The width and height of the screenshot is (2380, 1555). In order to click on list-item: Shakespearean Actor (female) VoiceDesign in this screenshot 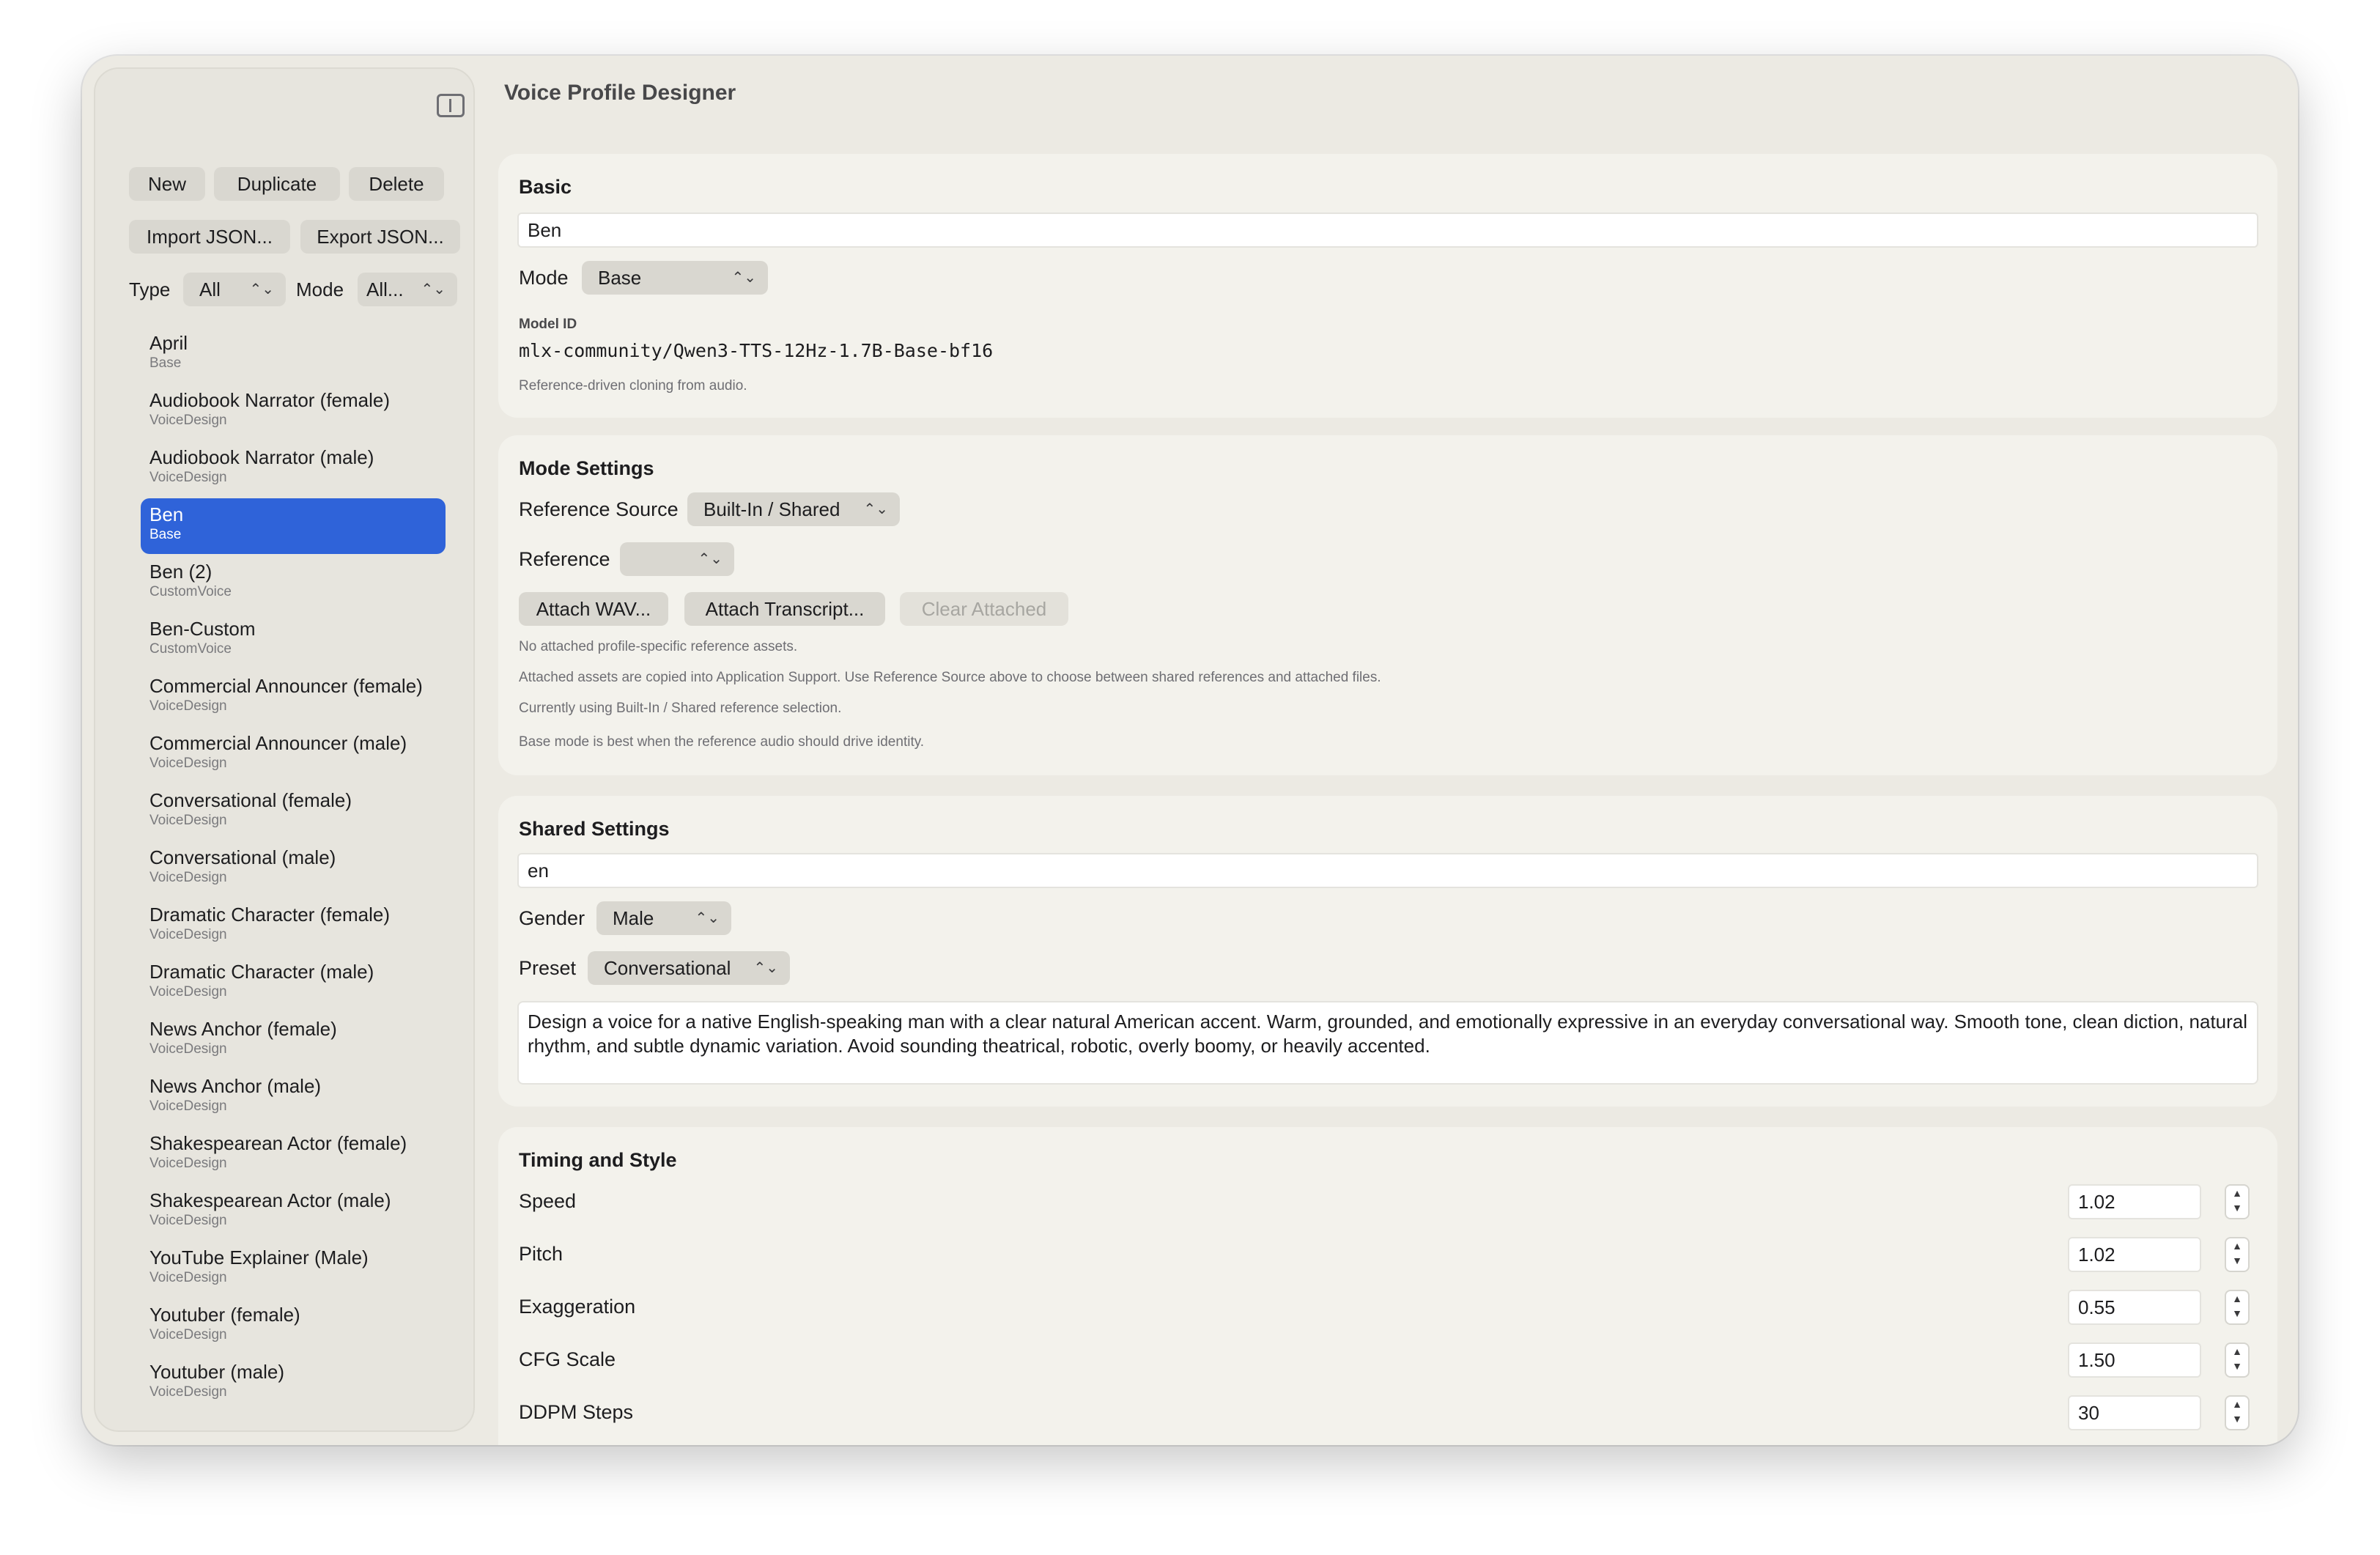, I will do `click(293, 1155)`.